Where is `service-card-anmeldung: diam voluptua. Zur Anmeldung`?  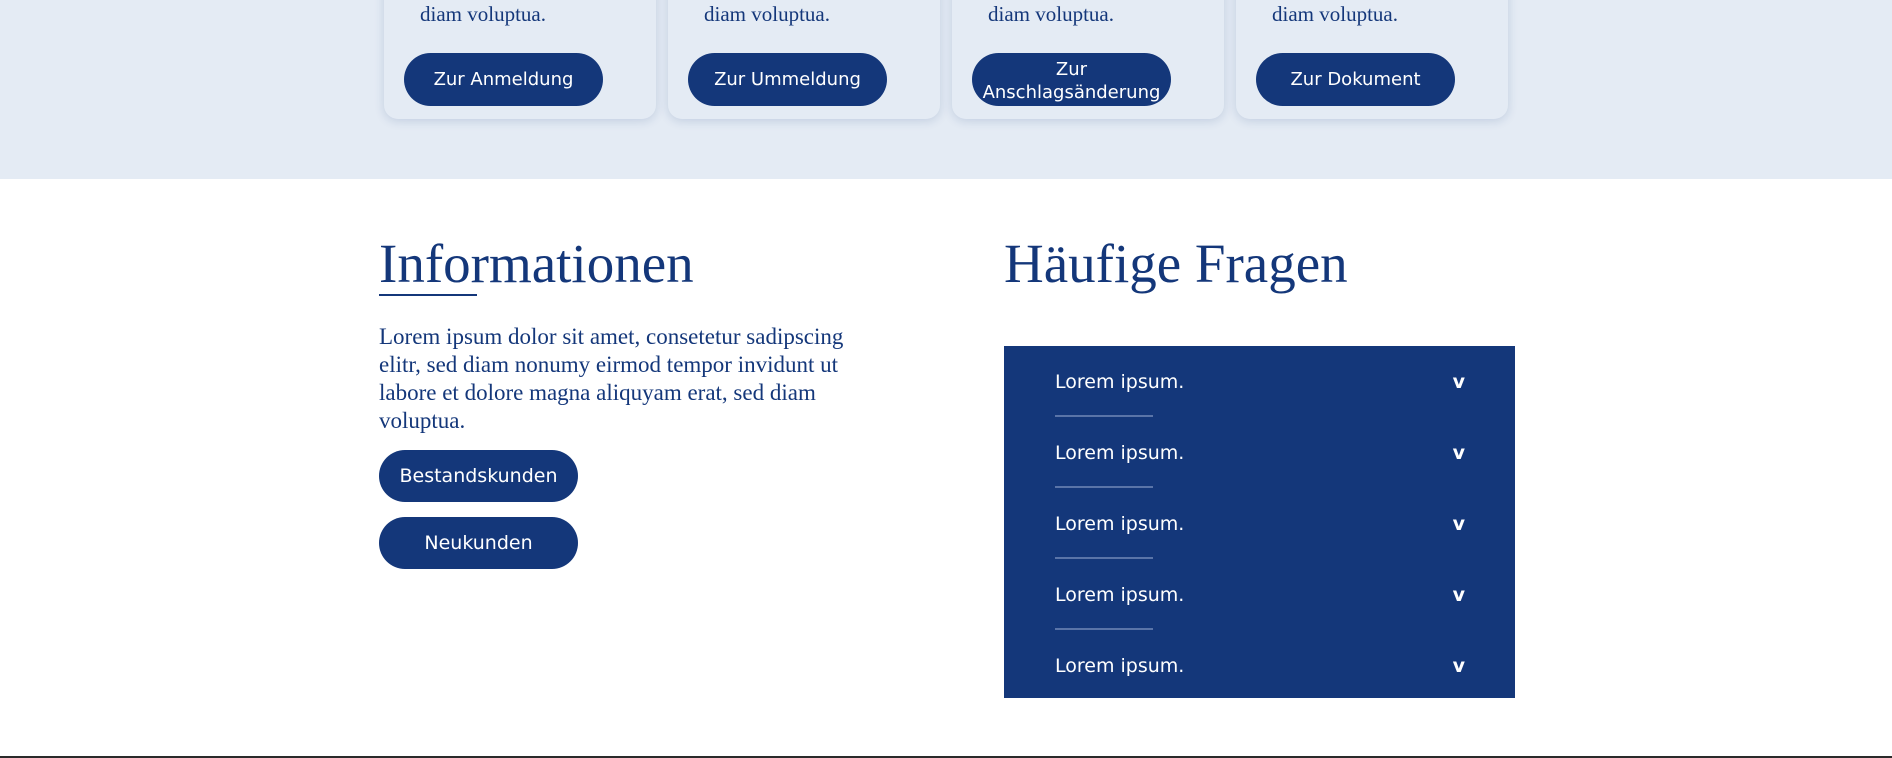
service-card-anmeldung: diam voluptua. Zur Anmeldung is located at coordinates (520, 59).